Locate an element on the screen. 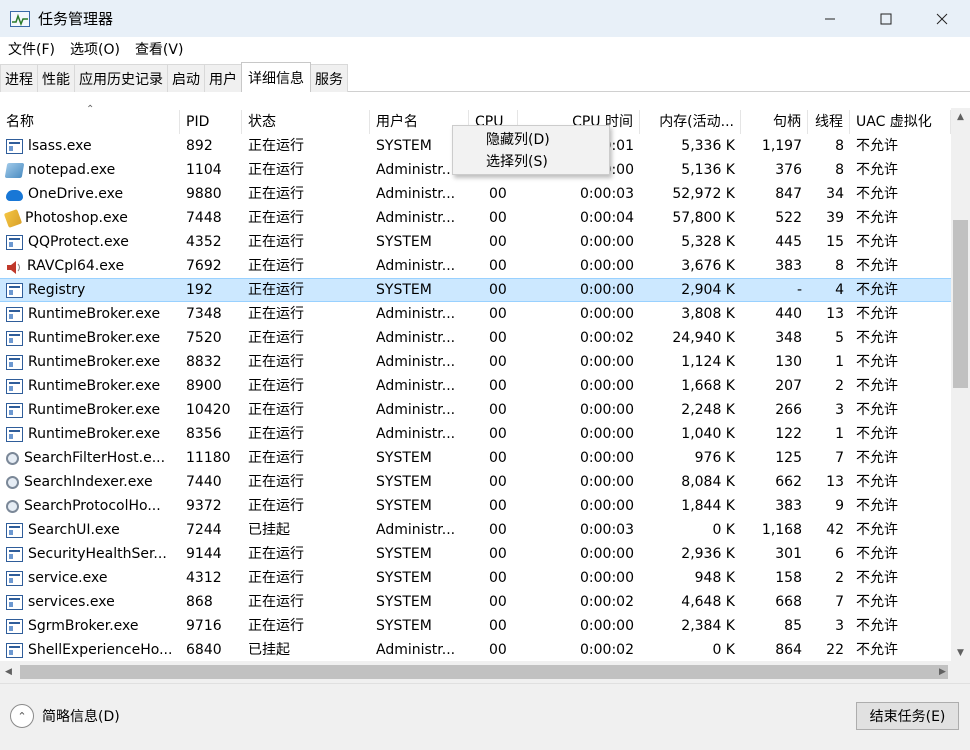  cell-cputime: 0:00:02 is located at coordinates (607, 602).